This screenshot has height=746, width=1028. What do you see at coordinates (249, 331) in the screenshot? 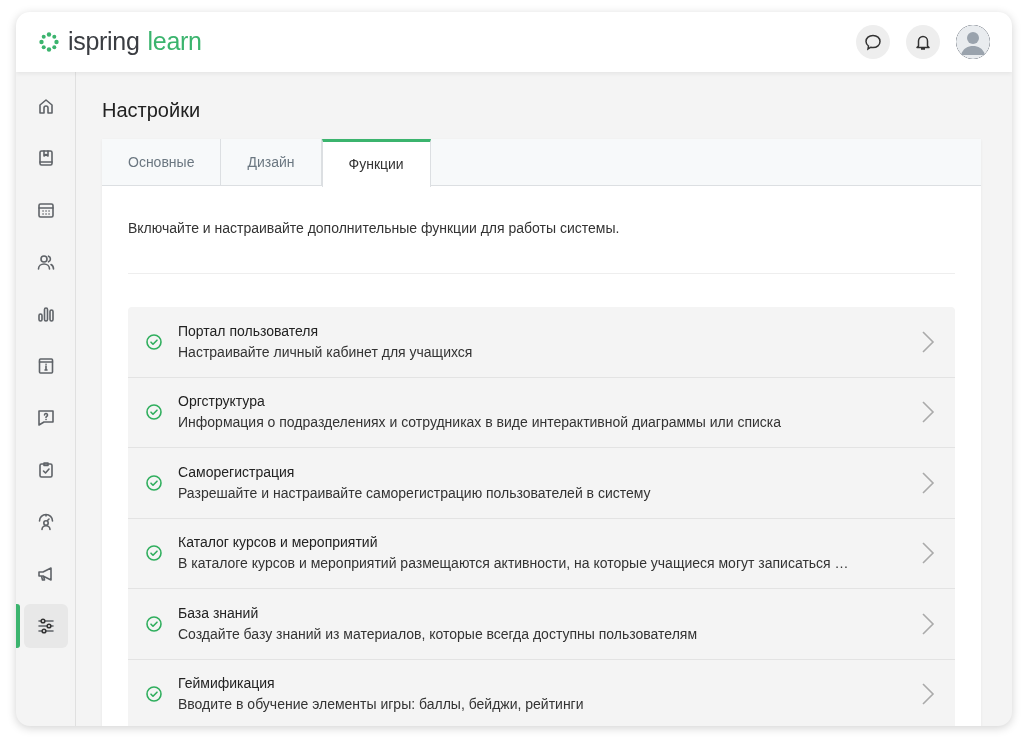
I see `feature-title: Портал пользователя` at bounding box center [249, 331].